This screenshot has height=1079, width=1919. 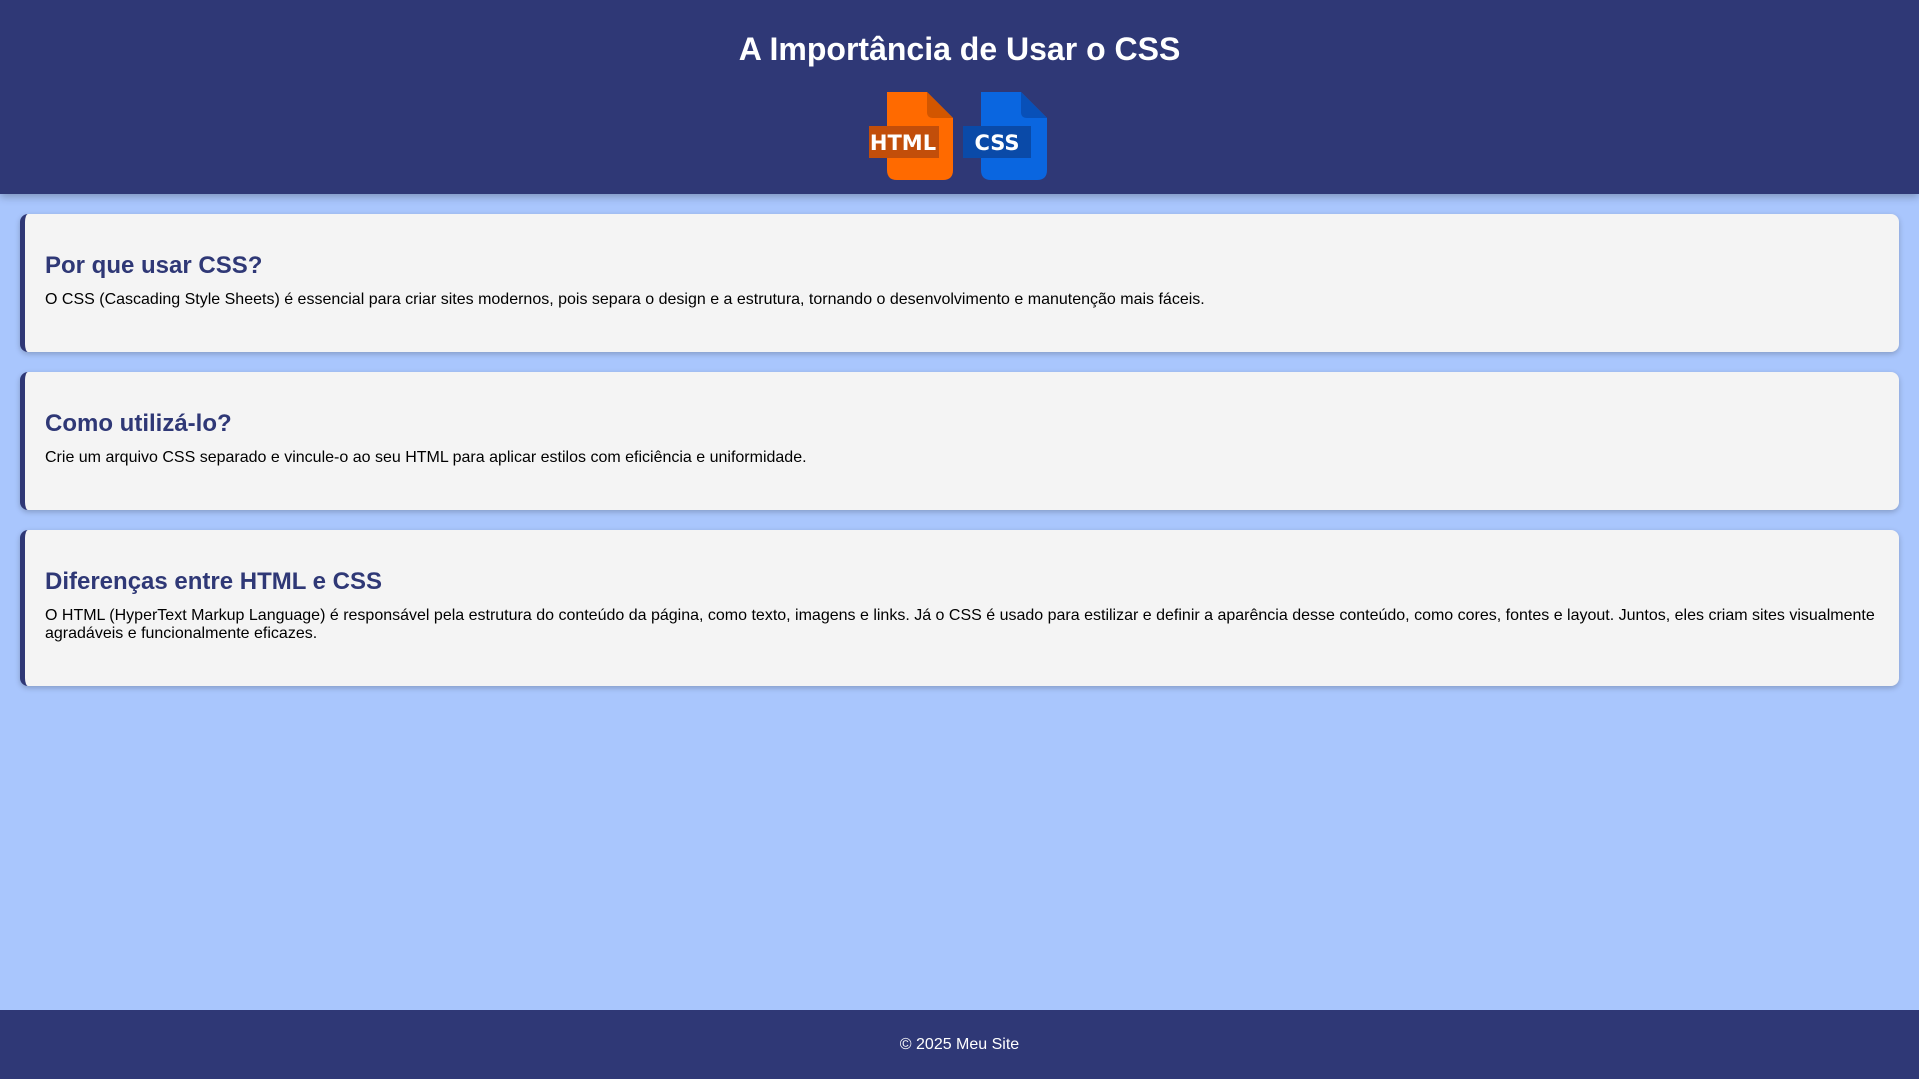 What do you see at coordinates (213, 581) in the screenshot?
I see `section-title: Diferenças entre HTML e CSS` at bounding box center [213, 581].